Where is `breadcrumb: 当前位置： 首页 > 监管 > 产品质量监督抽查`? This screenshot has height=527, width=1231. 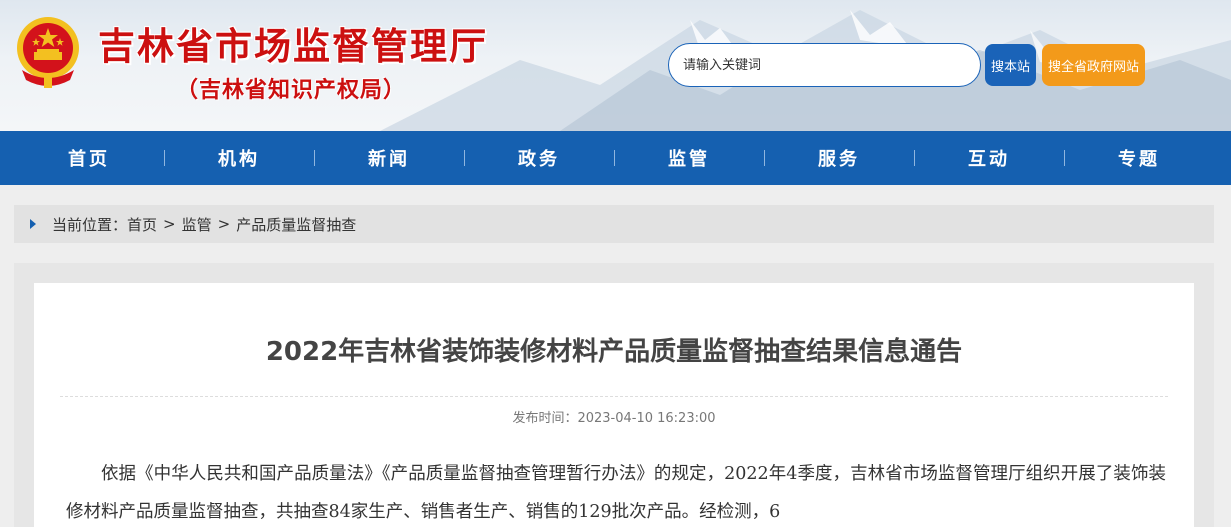 breadcrumb: 当前位置： 首页 > 监管 > 产品质量监督抽查 is located at coordinates (614, 224).